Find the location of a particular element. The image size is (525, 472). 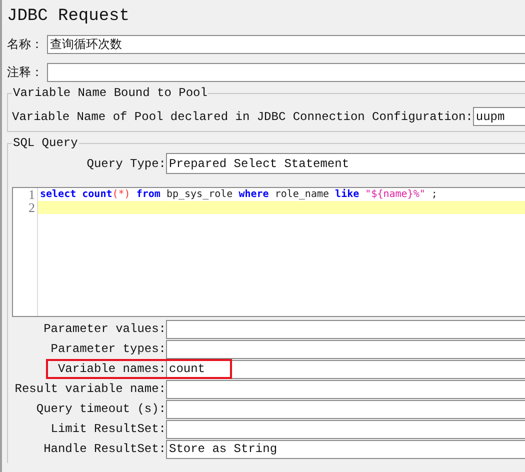

query-type-label: Query Type: is located at coordinates (126, 163).